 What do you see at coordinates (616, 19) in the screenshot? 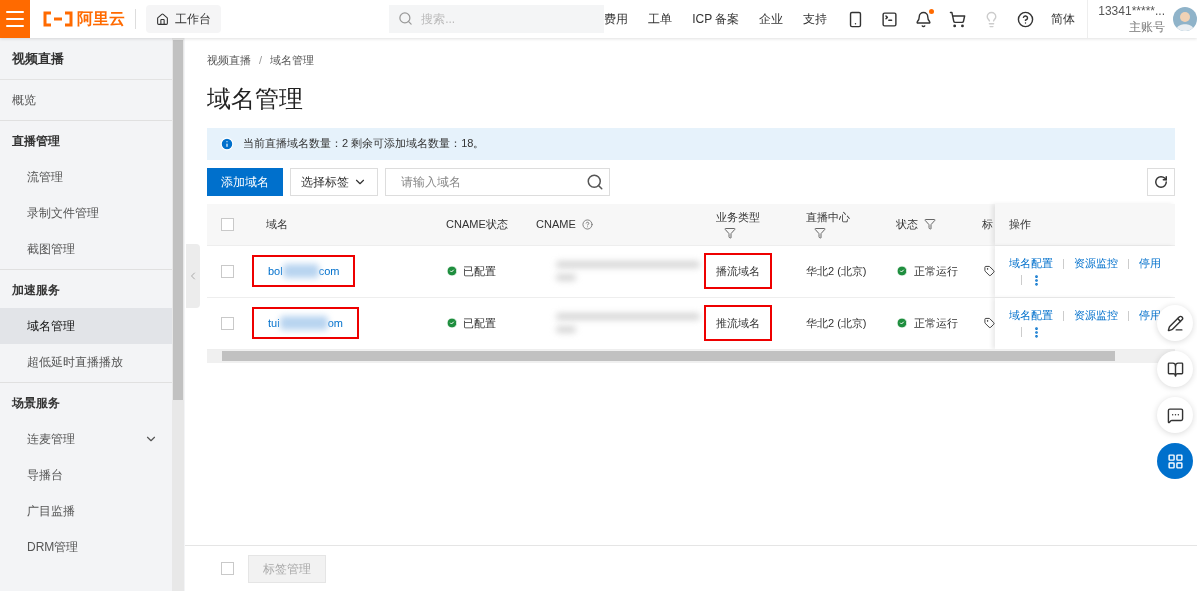
I see `nav-link: 费用` at bounding box center [616, 19].